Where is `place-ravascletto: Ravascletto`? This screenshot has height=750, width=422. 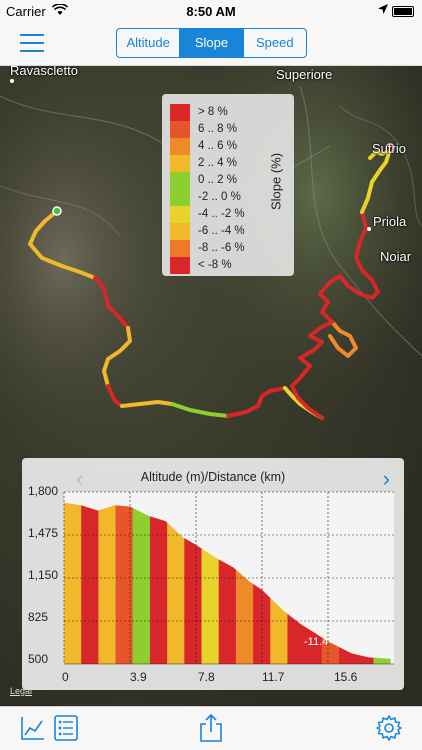 place-ravascletto: Ravascletto is located at coordinates (44, 72).